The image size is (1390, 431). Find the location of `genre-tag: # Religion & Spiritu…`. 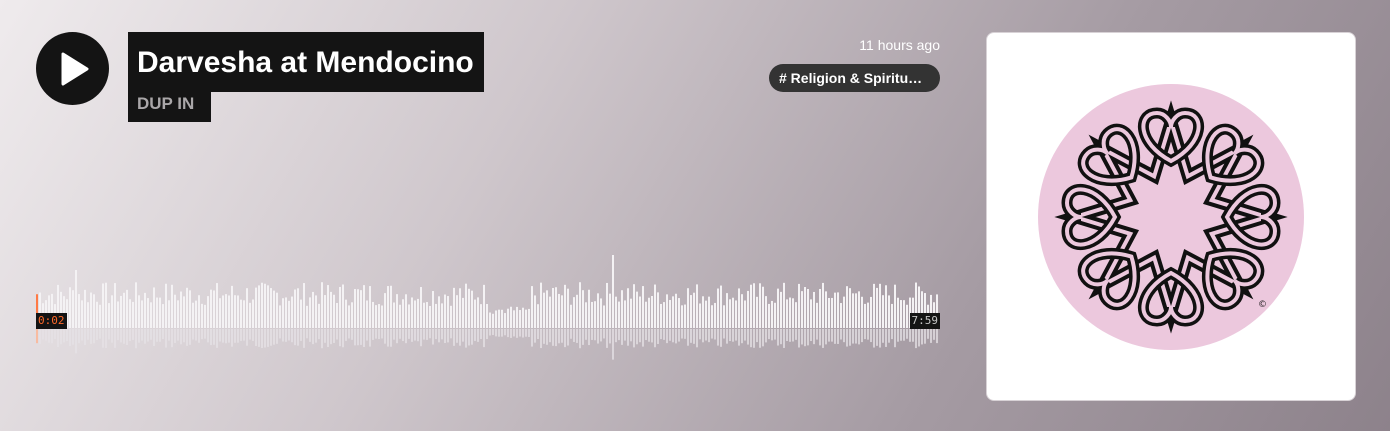

genre-tag: # Religion & Spiritu… is located at coordinates (854, 78).